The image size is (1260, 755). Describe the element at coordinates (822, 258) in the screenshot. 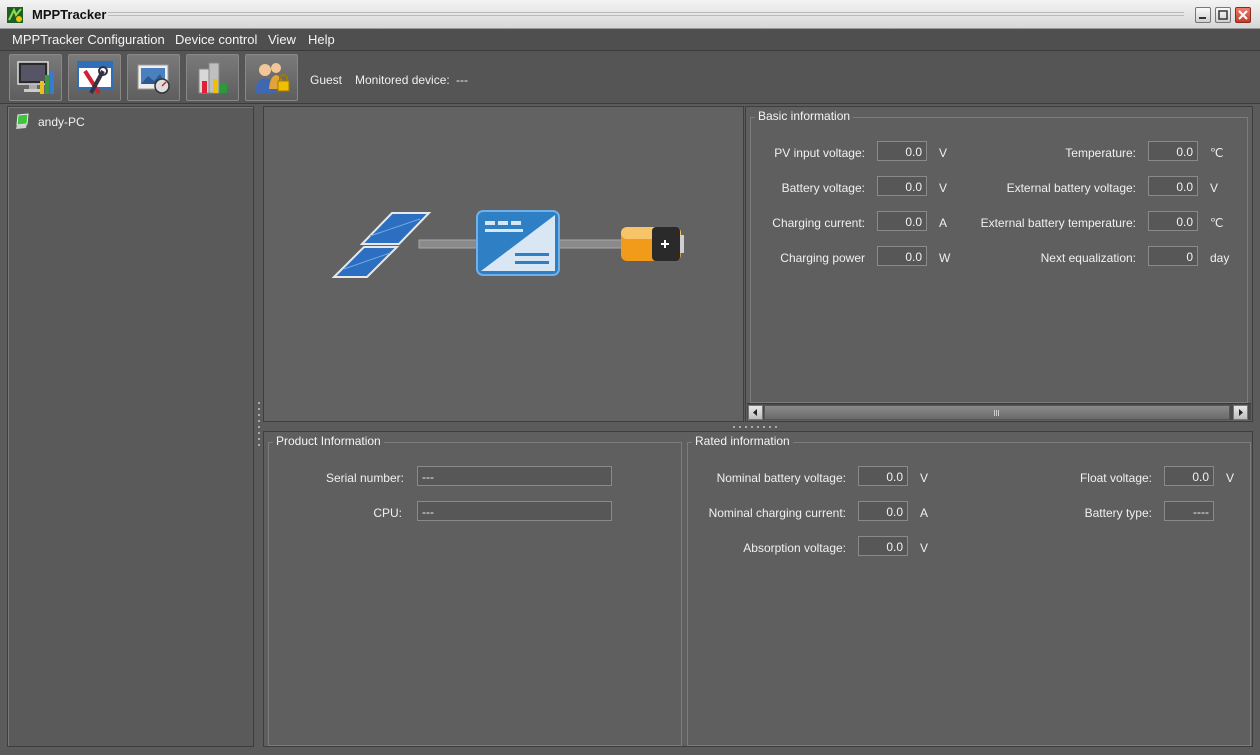

I see `charging-power-label: Charging power` at that location.